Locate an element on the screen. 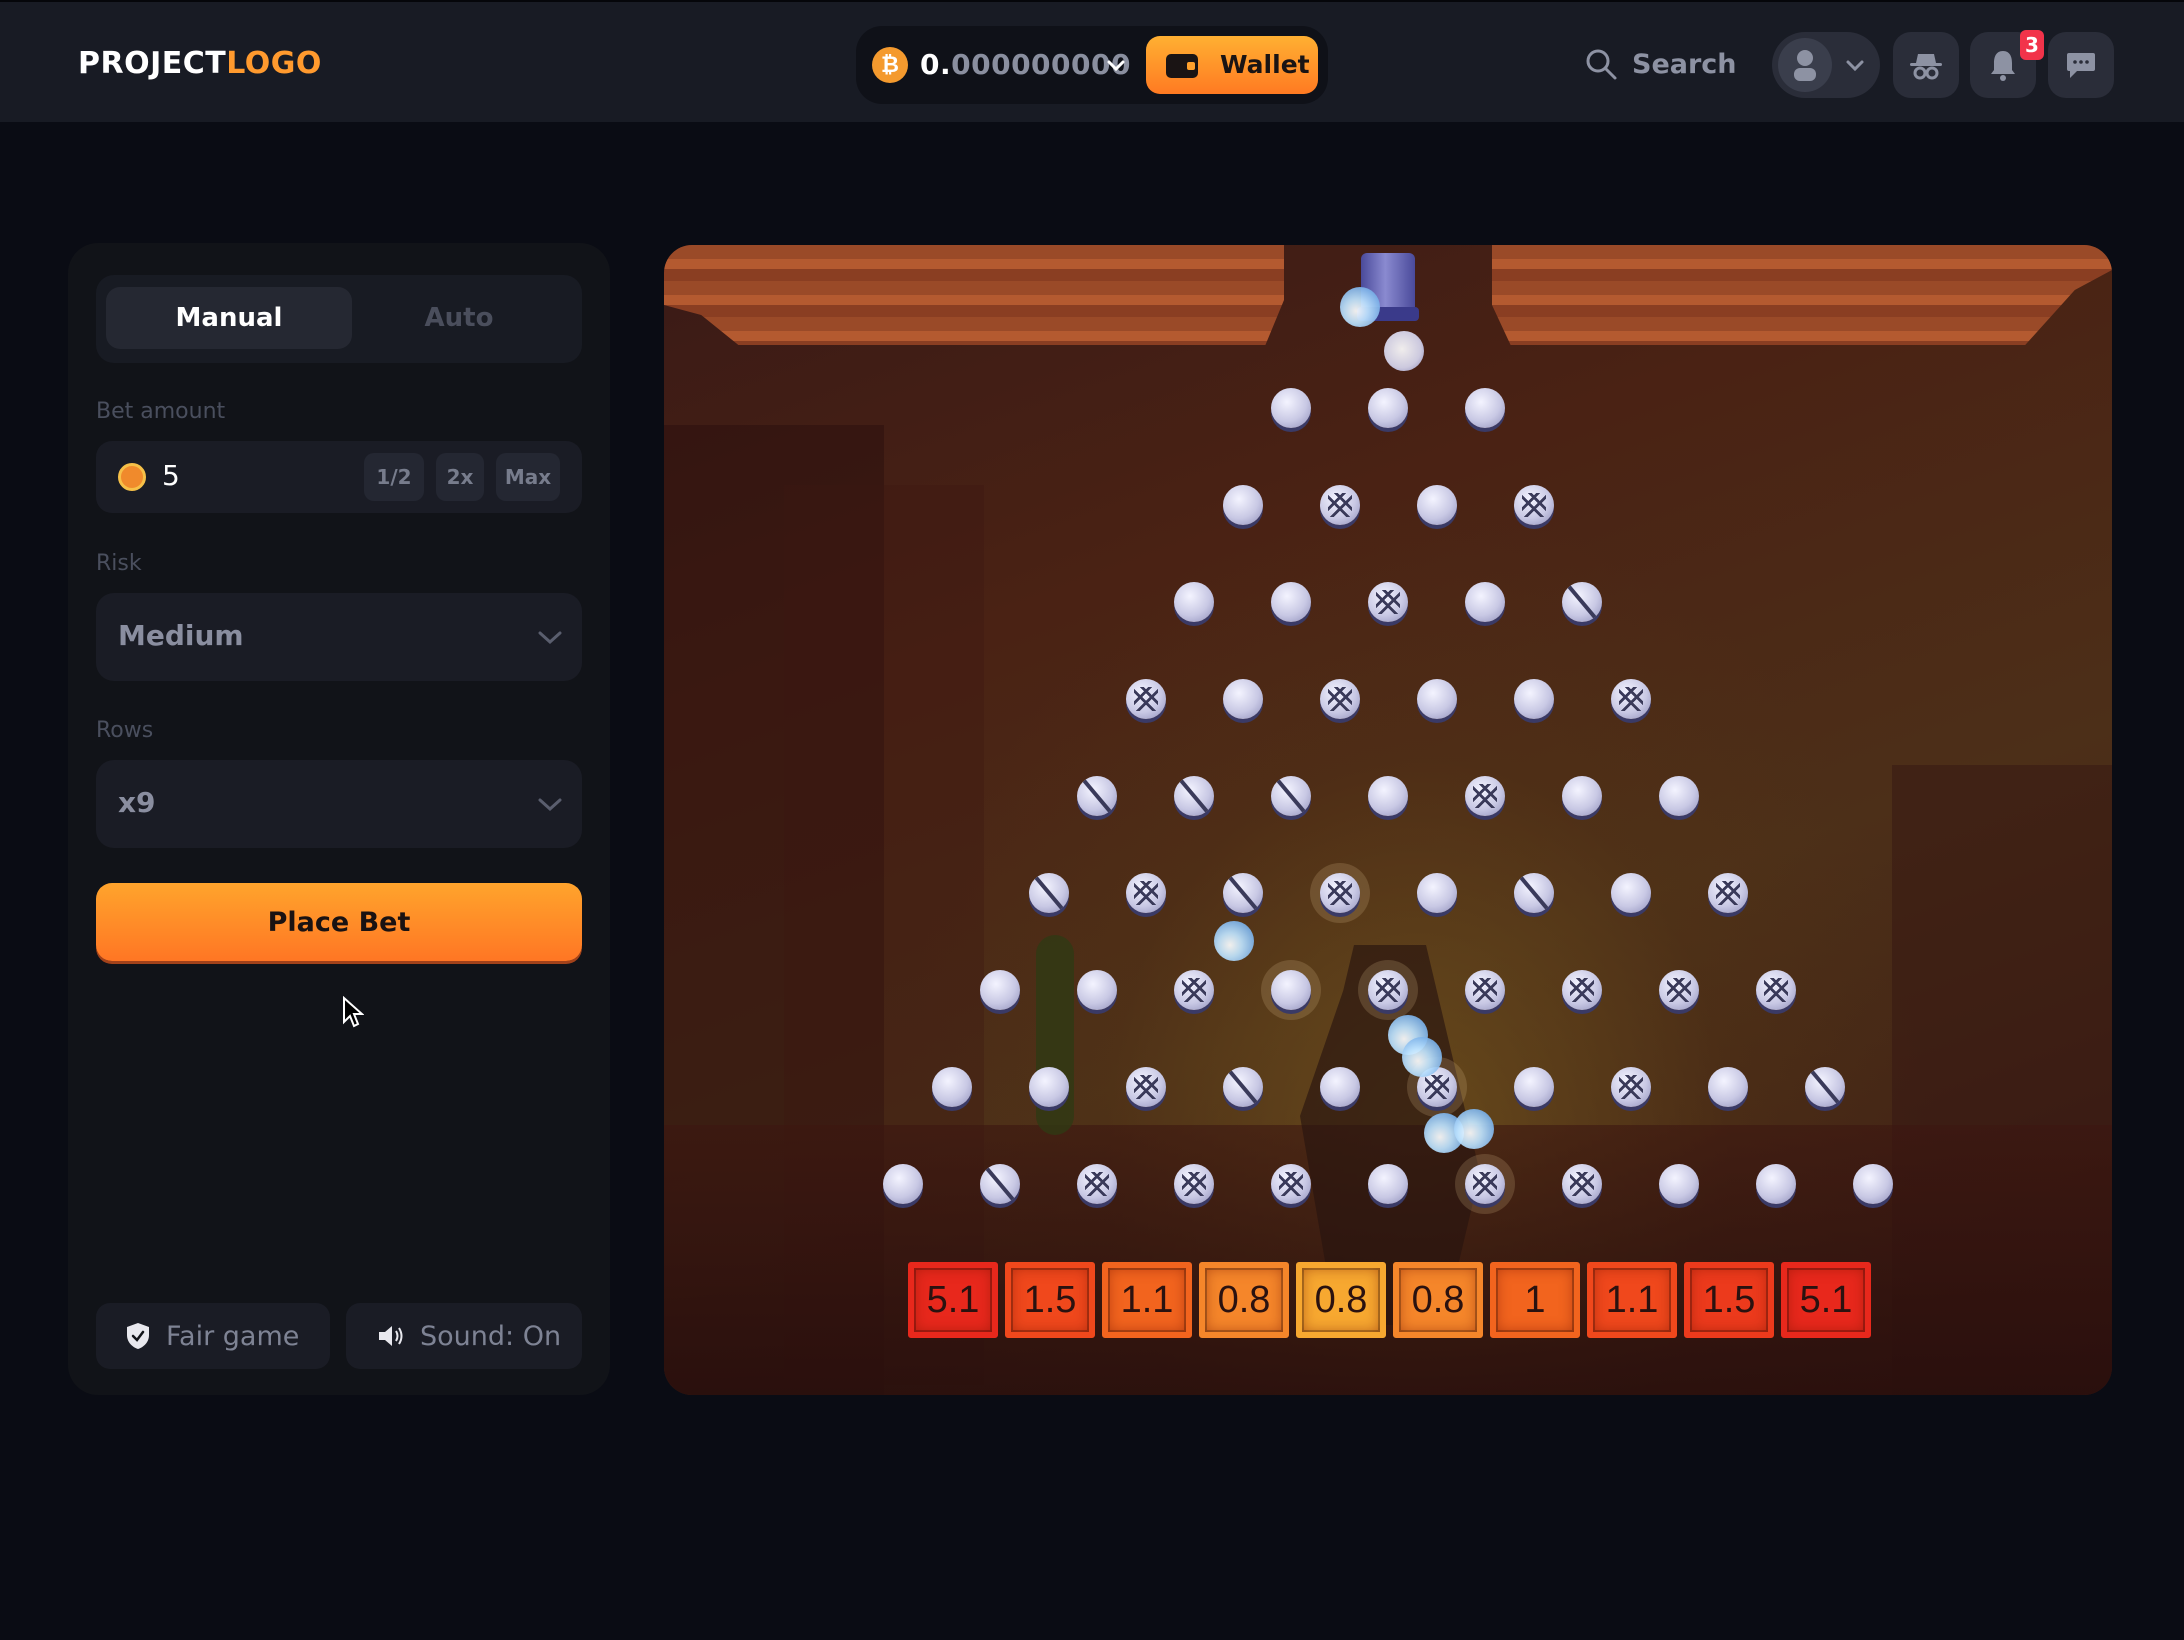 The width and height of the screenshot is (2184, 1640). balance-integer: 0. is located at coordinates (936, 64).